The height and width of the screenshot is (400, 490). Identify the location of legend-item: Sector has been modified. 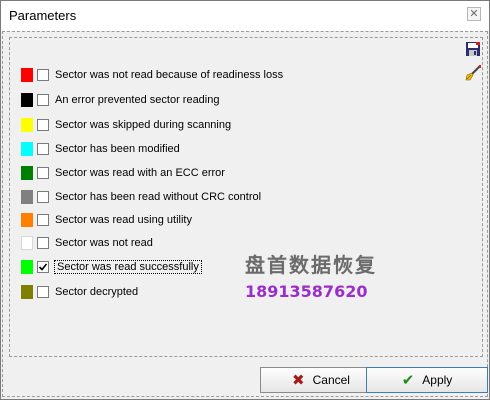
(100, 149).